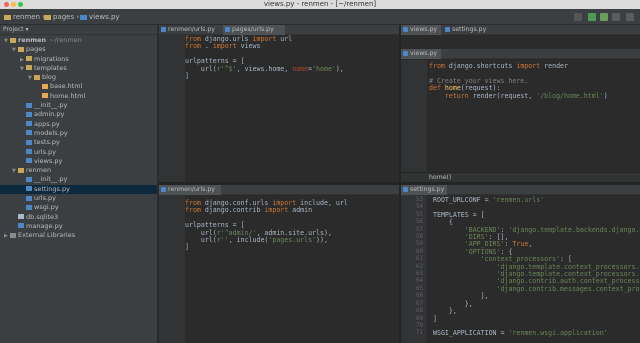 This screenshot has width=640, height=343. I want to click on breadcrumb-views: views.py, so click(100, 17).